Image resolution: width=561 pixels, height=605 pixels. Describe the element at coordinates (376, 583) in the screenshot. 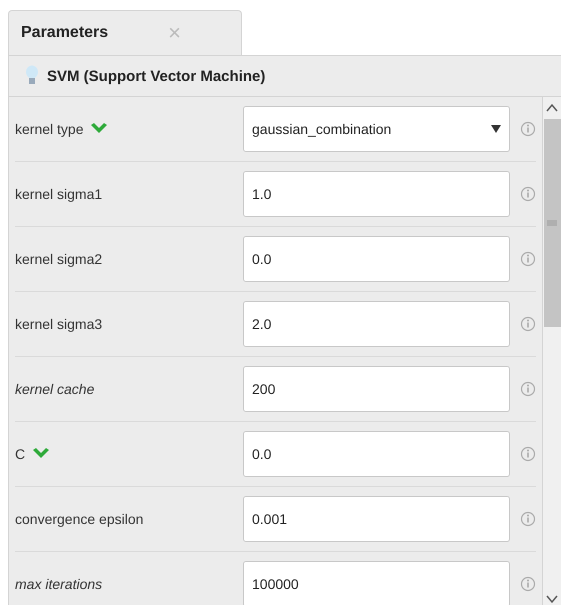

I see `input-field: 100000` at that location.